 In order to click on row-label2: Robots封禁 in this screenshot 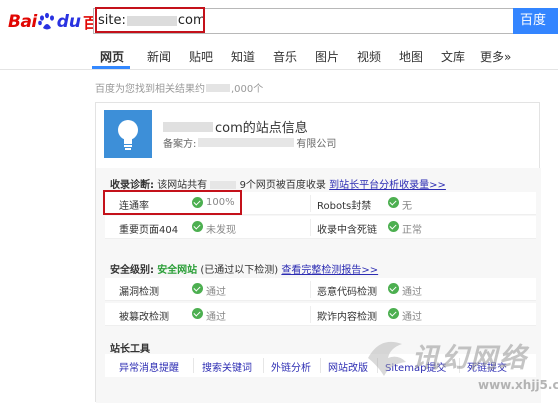, I will do `click(344, 206)`.